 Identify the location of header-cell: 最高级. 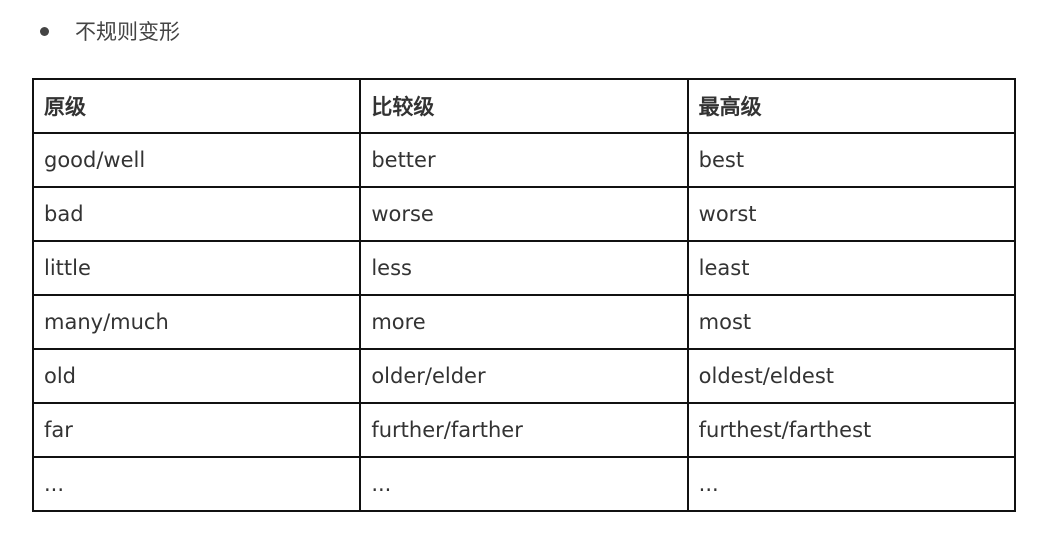
(851, 106).